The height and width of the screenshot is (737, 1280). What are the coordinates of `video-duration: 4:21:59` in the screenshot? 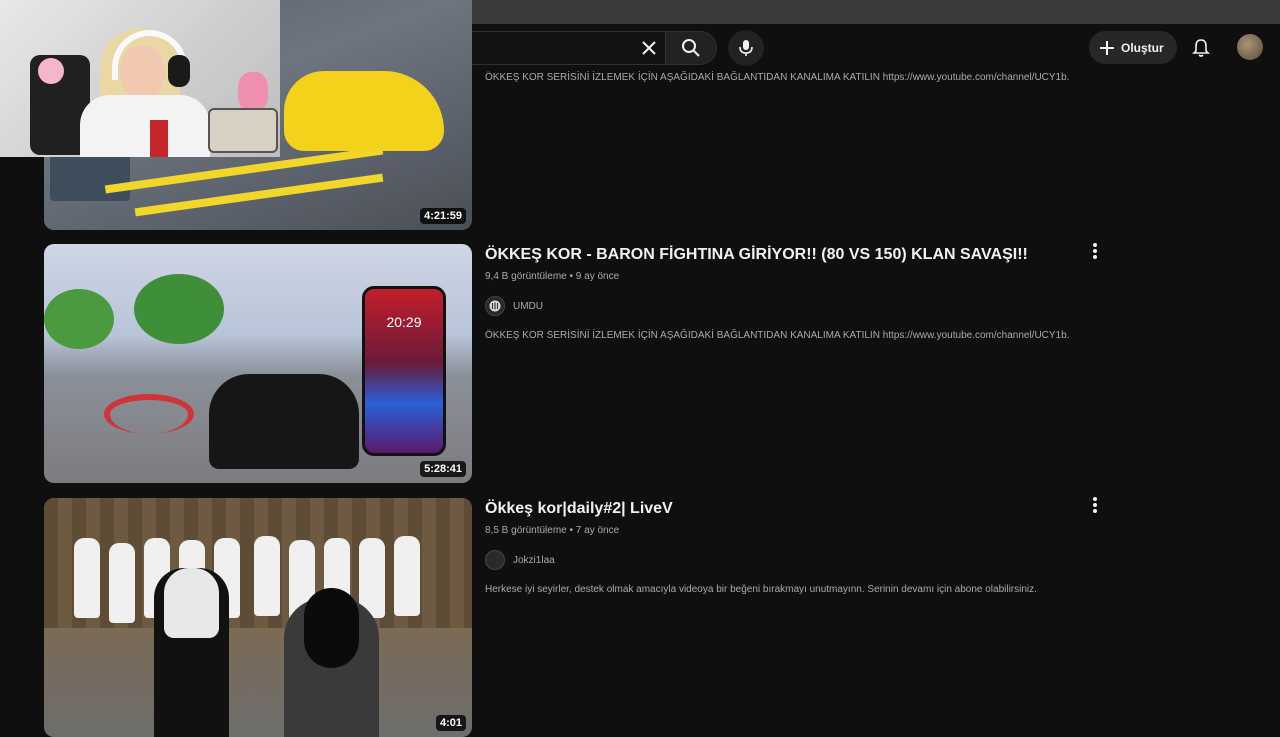 It's located at (443, 216).